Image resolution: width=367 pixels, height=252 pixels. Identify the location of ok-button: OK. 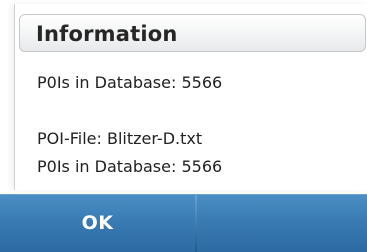
(97, 223).